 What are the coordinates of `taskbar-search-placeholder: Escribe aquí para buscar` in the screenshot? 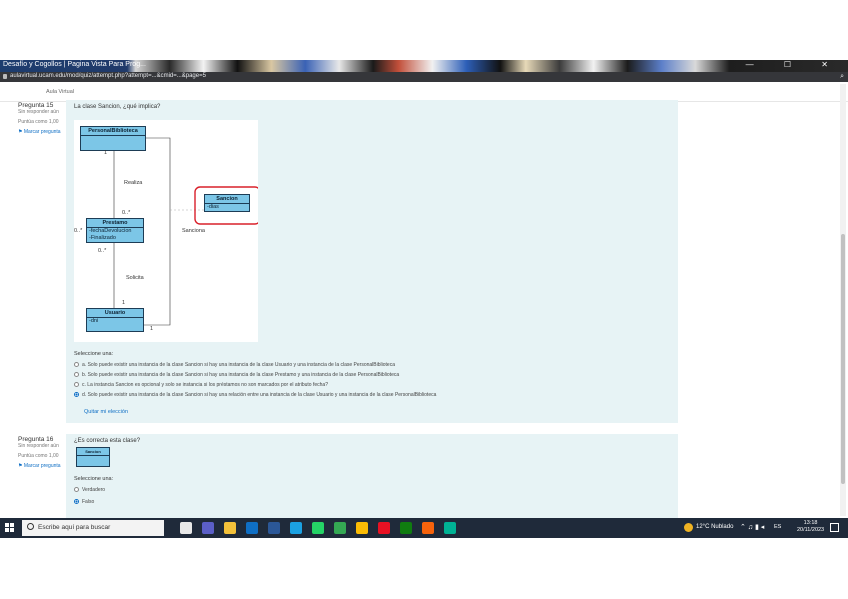 It's located at (74, 527).